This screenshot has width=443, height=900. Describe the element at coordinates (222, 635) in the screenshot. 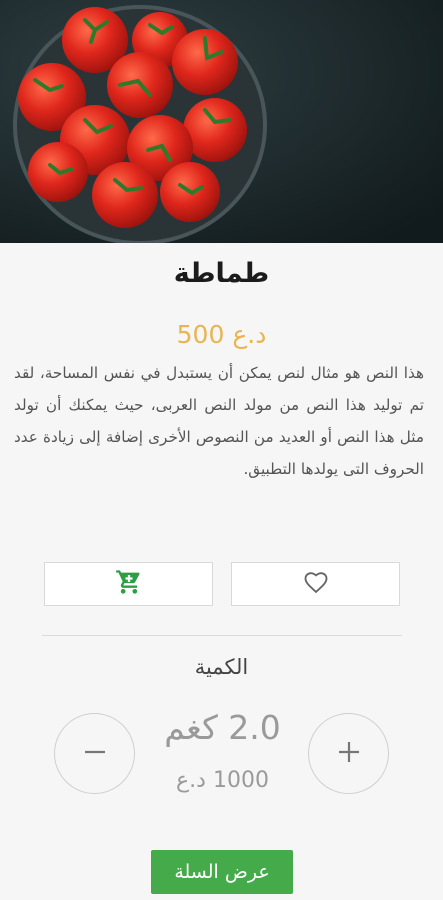

I see `divider` at that location.